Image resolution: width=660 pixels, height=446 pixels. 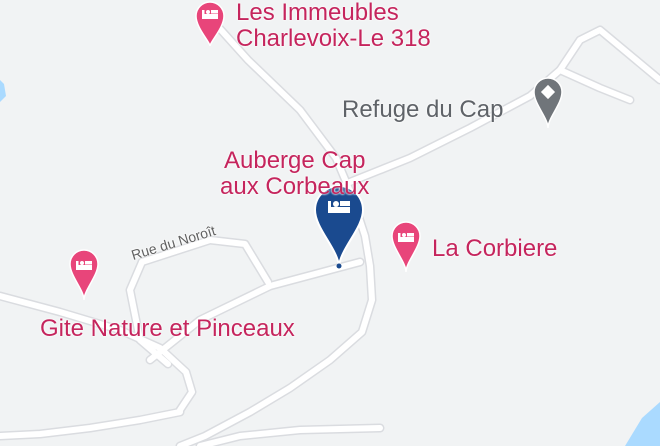 I want to click on place-label-auberge-cap: Auberge Cap aux Corbeaux, so click(x=294, y=174).